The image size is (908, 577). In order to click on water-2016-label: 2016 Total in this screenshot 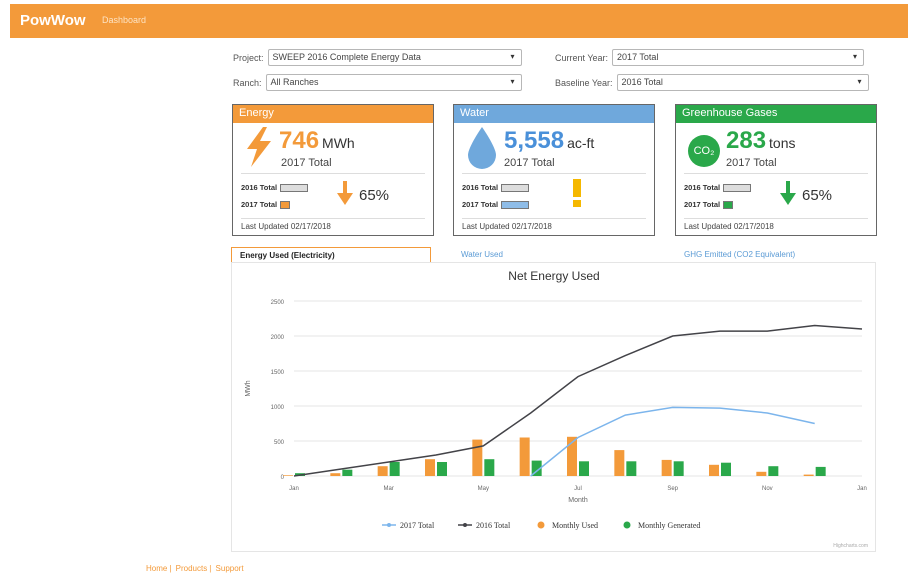, I will do `click(480, 187)`.